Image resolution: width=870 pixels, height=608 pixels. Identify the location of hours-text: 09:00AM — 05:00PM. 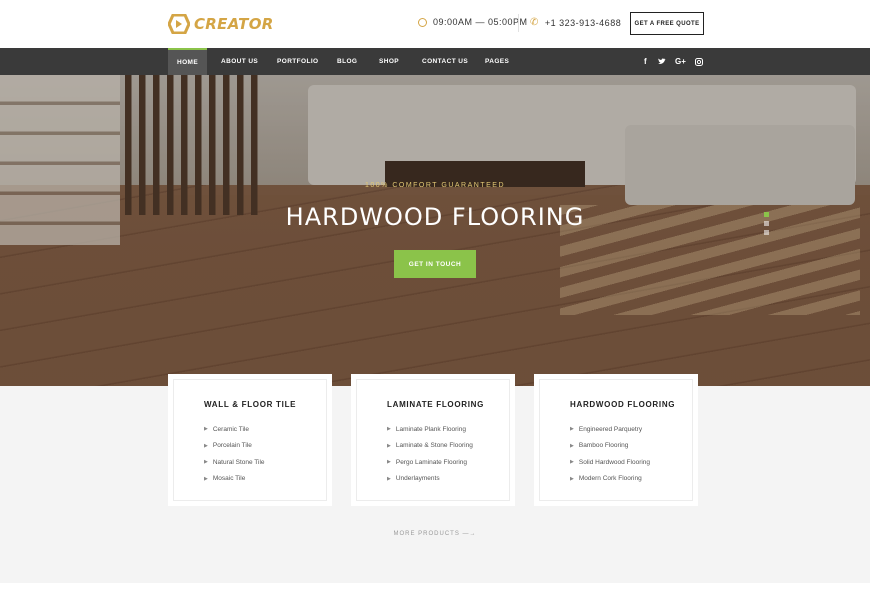
(480, 22).